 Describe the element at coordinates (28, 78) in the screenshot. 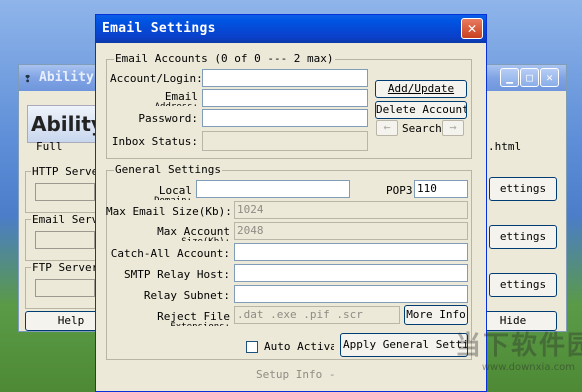

I see `app-icon: ❢` at that location.